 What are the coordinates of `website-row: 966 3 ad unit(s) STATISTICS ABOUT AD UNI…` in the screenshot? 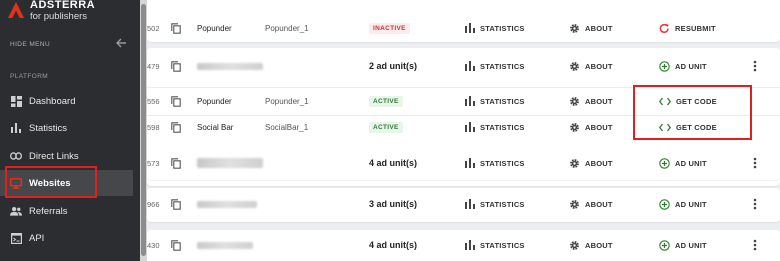 It's located at (463, 204).